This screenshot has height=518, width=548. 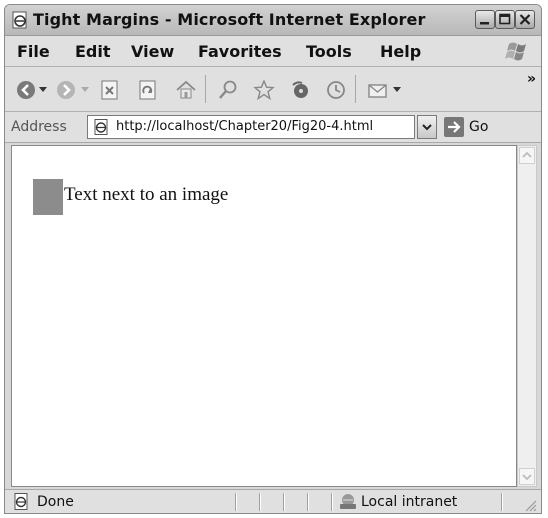 I want to click on home-icon, so click(x=186, y=90).